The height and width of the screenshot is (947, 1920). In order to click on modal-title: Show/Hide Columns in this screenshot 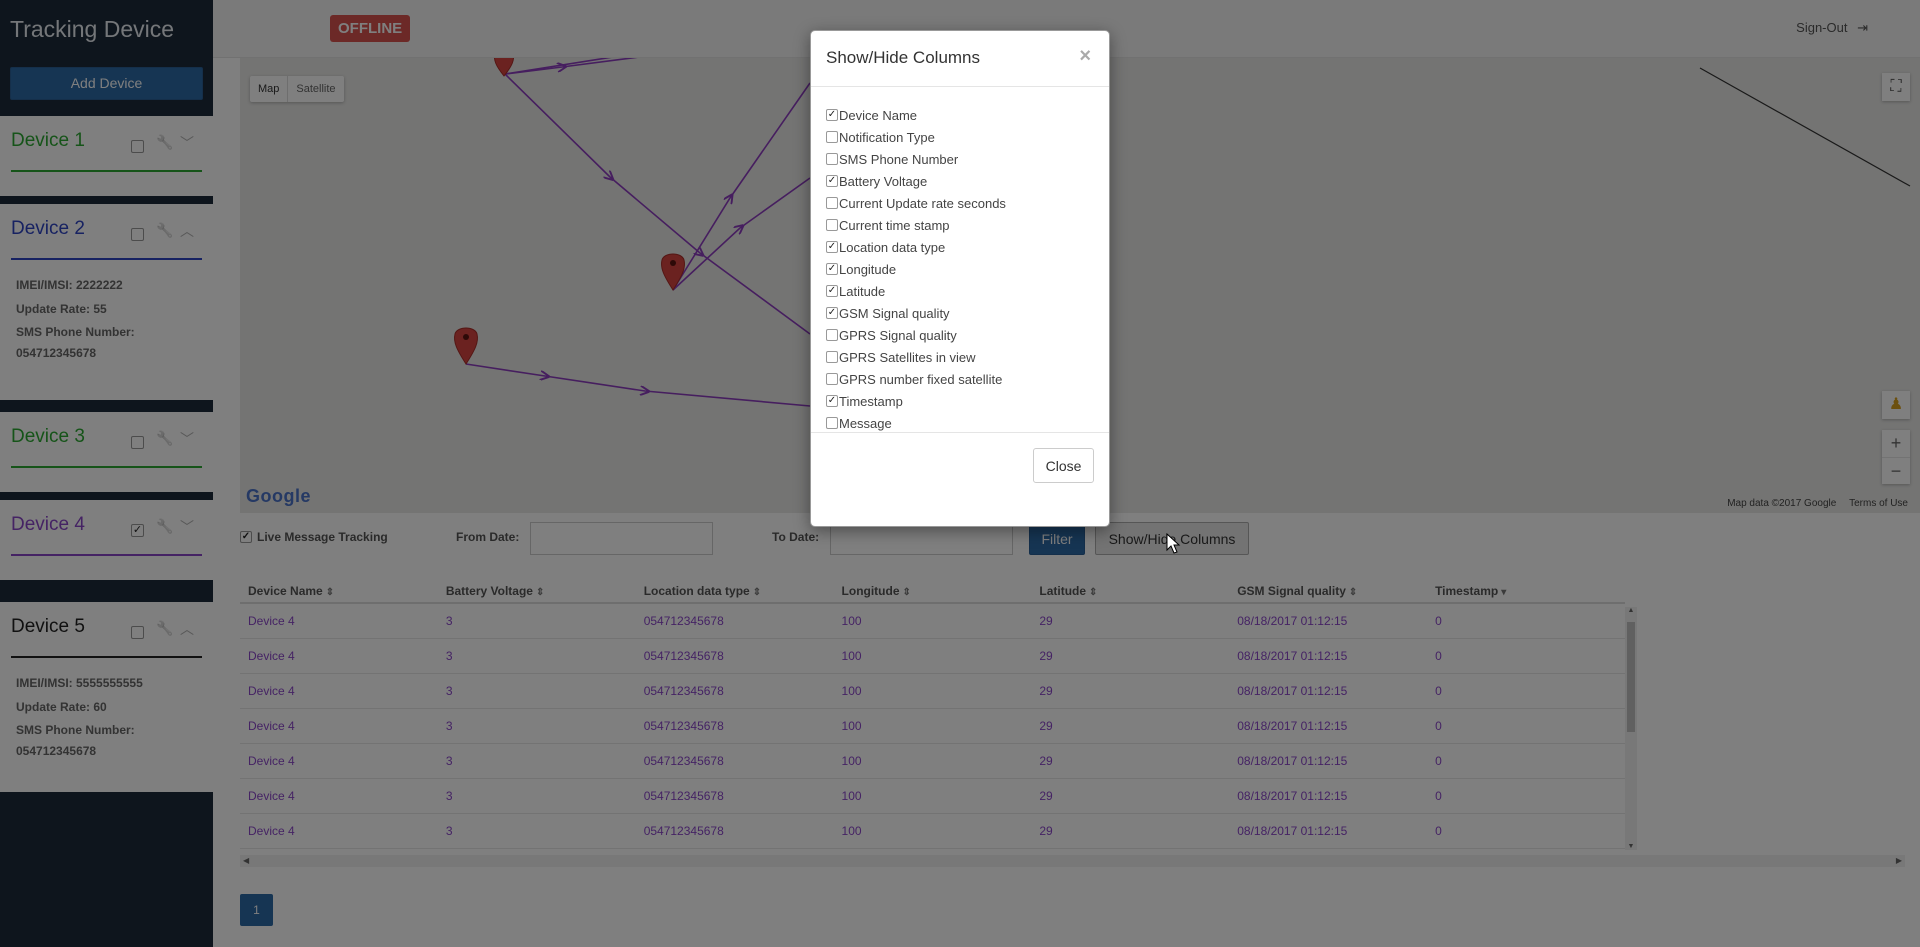, I will do `click(903, 57)`.